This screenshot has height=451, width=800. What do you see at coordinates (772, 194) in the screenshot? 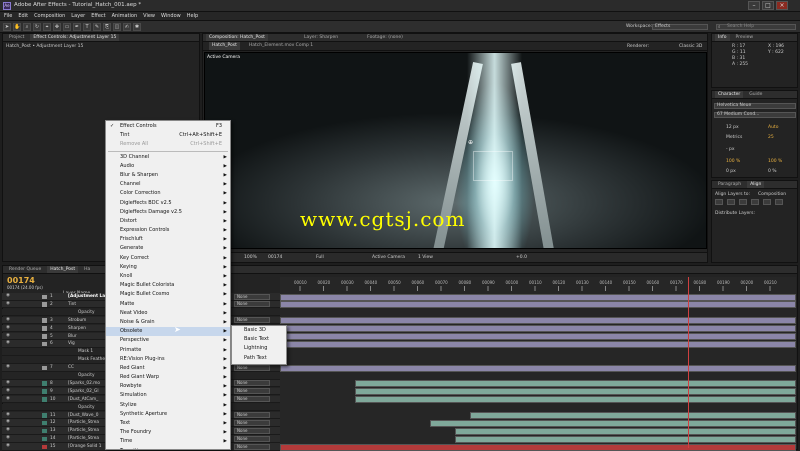
I see `align-to-select: Composition` at bounding box center [772, 194].